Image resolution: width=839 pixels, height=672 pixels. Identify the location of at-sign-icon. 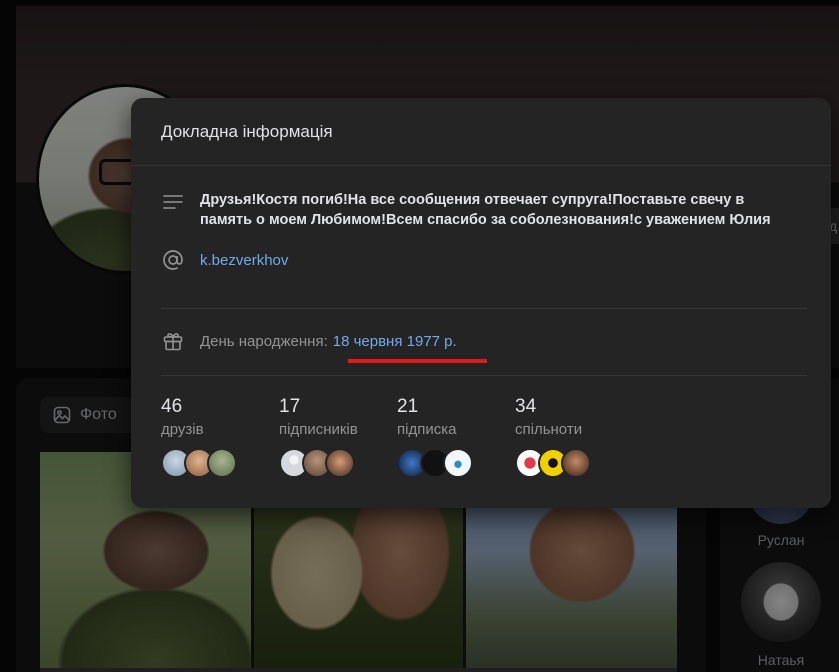
(173, 260).